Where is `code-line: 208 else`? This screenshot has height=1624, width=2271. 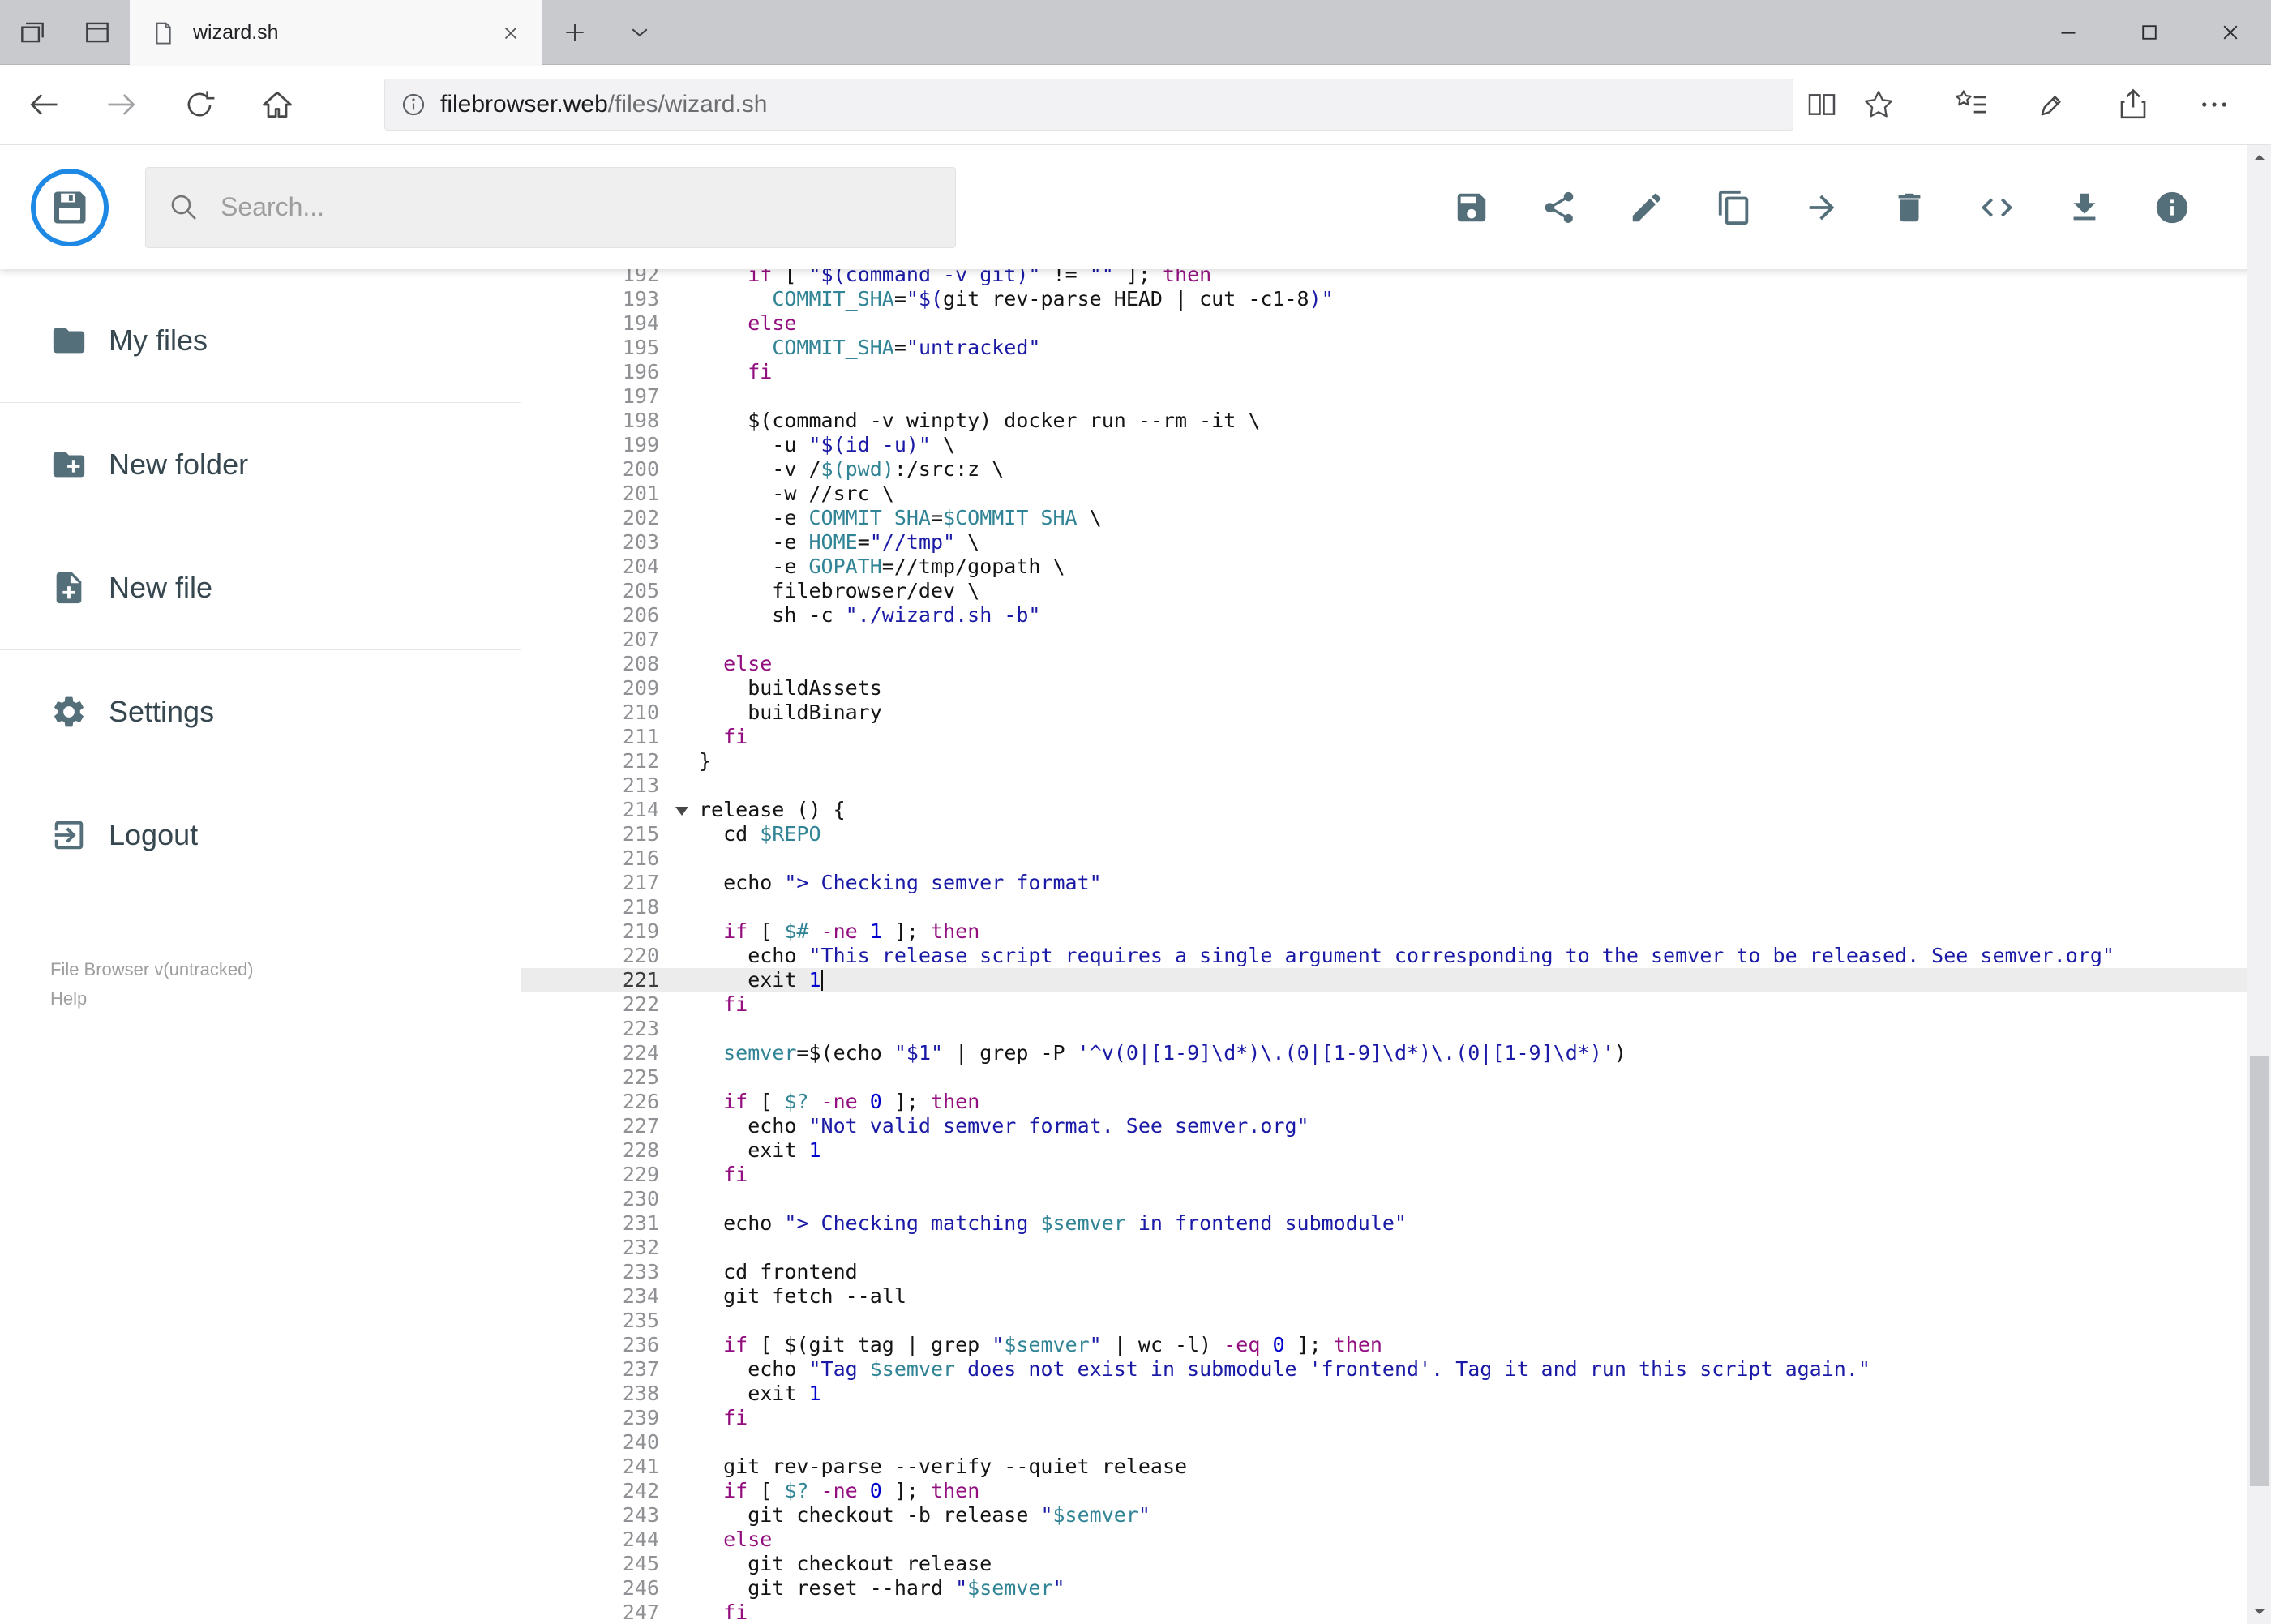
code-line: 208 else is located at coordinates (1396, 664).